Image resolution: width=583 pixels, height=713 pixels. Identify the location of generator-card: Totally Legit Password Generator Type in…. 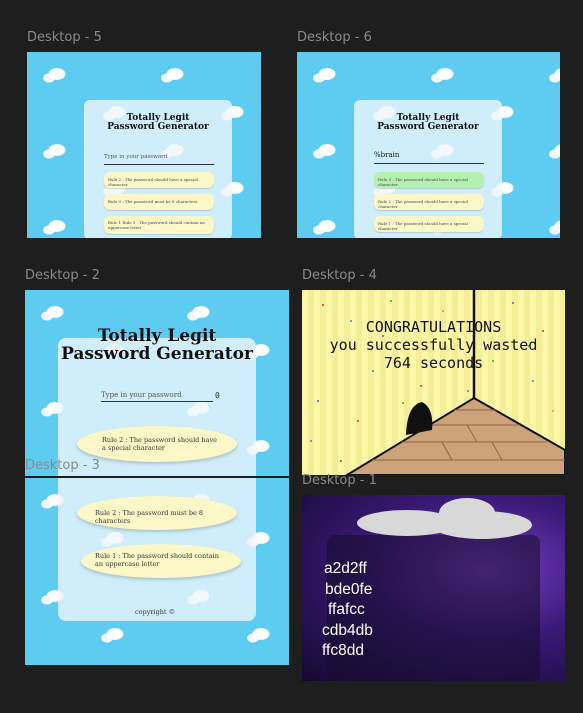
(158, 169).